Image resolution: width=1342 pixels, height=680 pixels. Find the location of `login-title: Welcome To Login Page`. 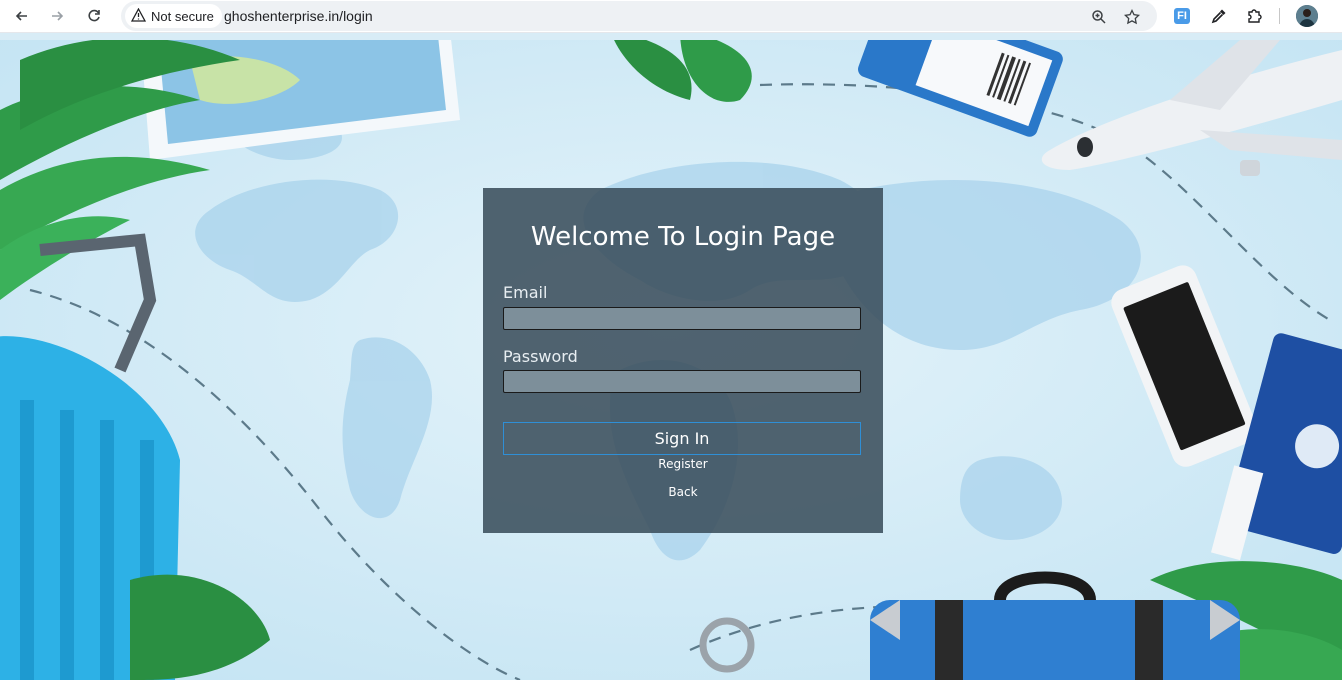

login-title: Welcome To Login Page is located at coordinates (683, 237).